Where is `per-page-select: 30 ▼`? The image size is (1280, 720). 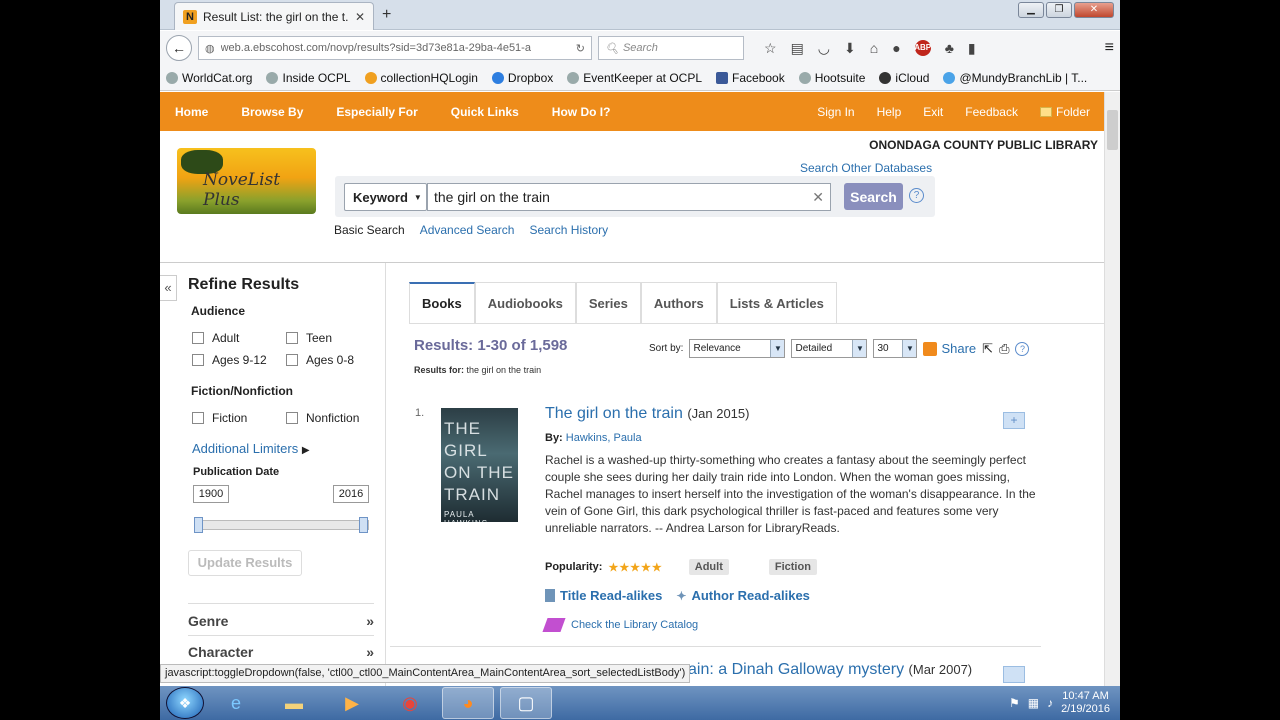 per-page-select: 30 ▼ is located at coordinates (895, 348).